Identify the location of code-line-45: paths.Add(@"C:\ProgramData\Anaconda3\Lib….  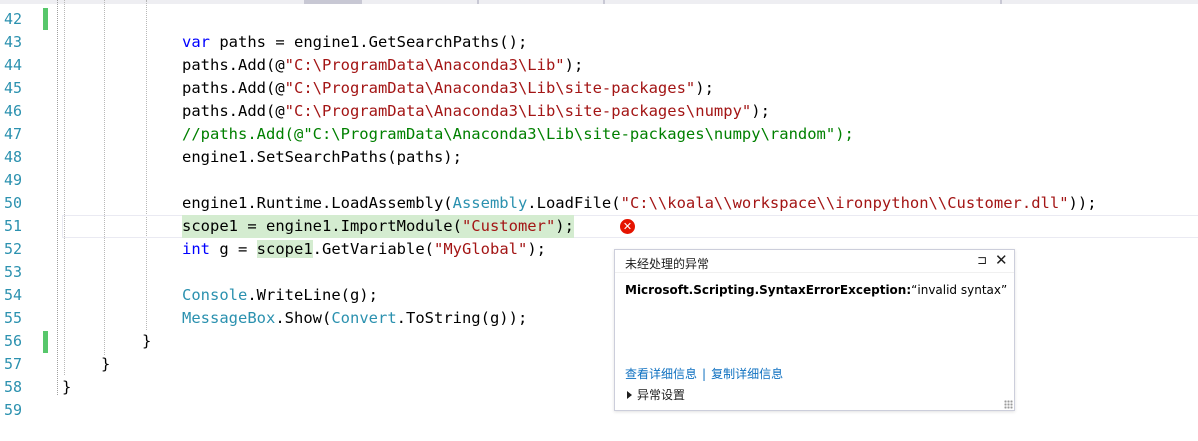
(448, 88).